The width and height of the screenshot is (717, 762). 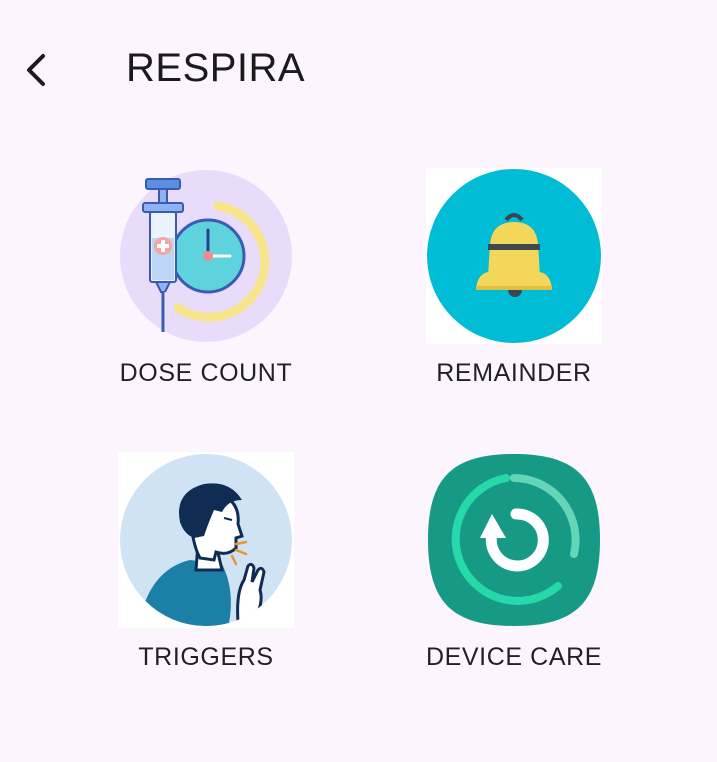 I want to click on menu-item-dose-count: DOSE COUNT, so click(x=206, y=288).